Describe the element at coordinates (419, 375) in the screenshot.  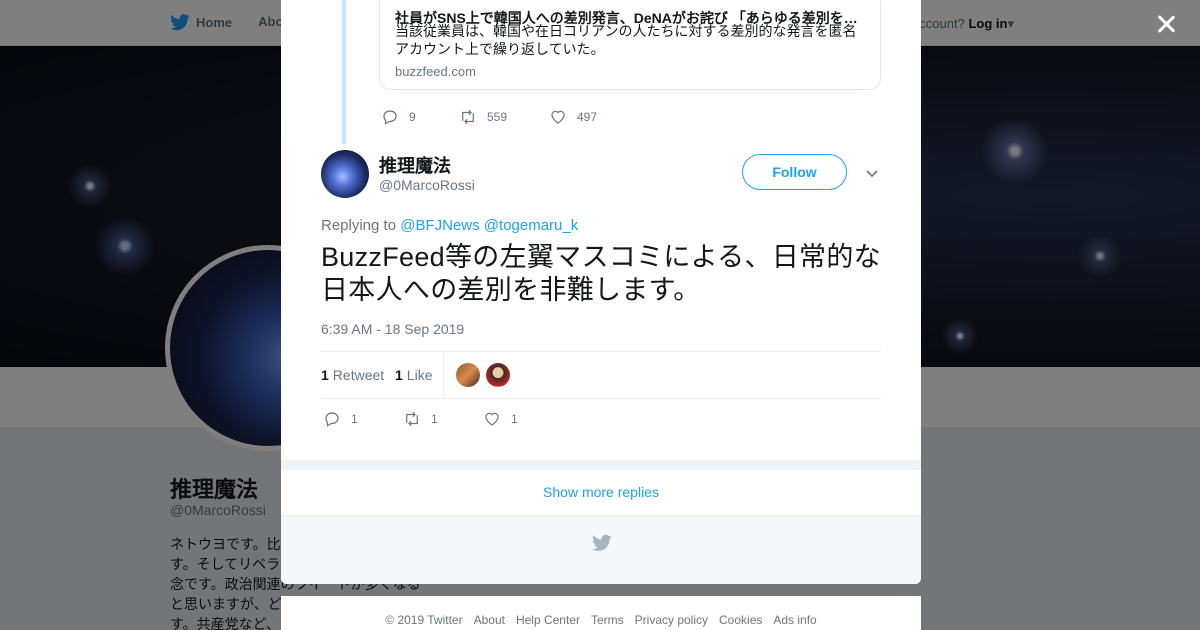
I see `likes-stat-label: Like` at that location.